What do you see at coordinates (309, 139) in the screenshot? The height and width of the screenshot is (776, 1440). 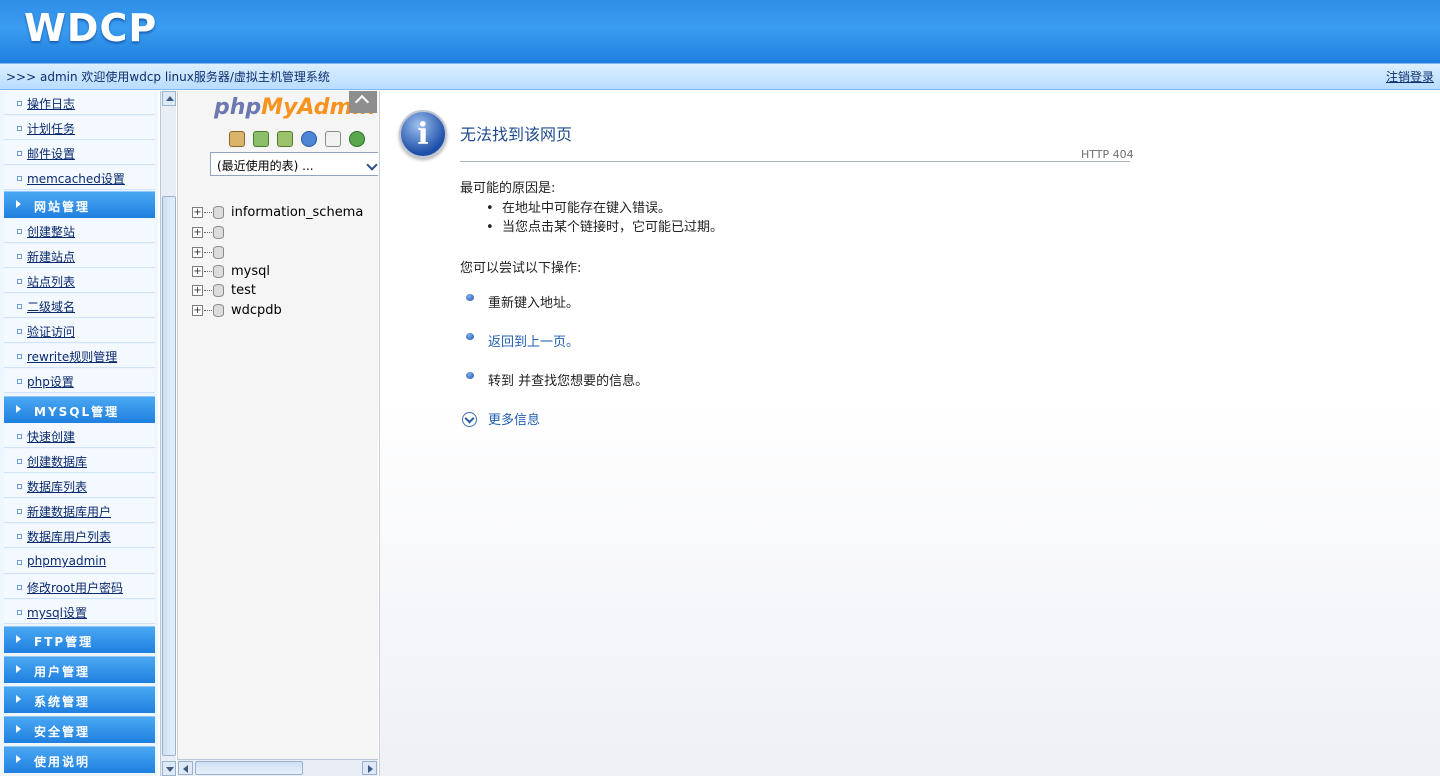 I see `help-icon` at bounding box center [309, 139].